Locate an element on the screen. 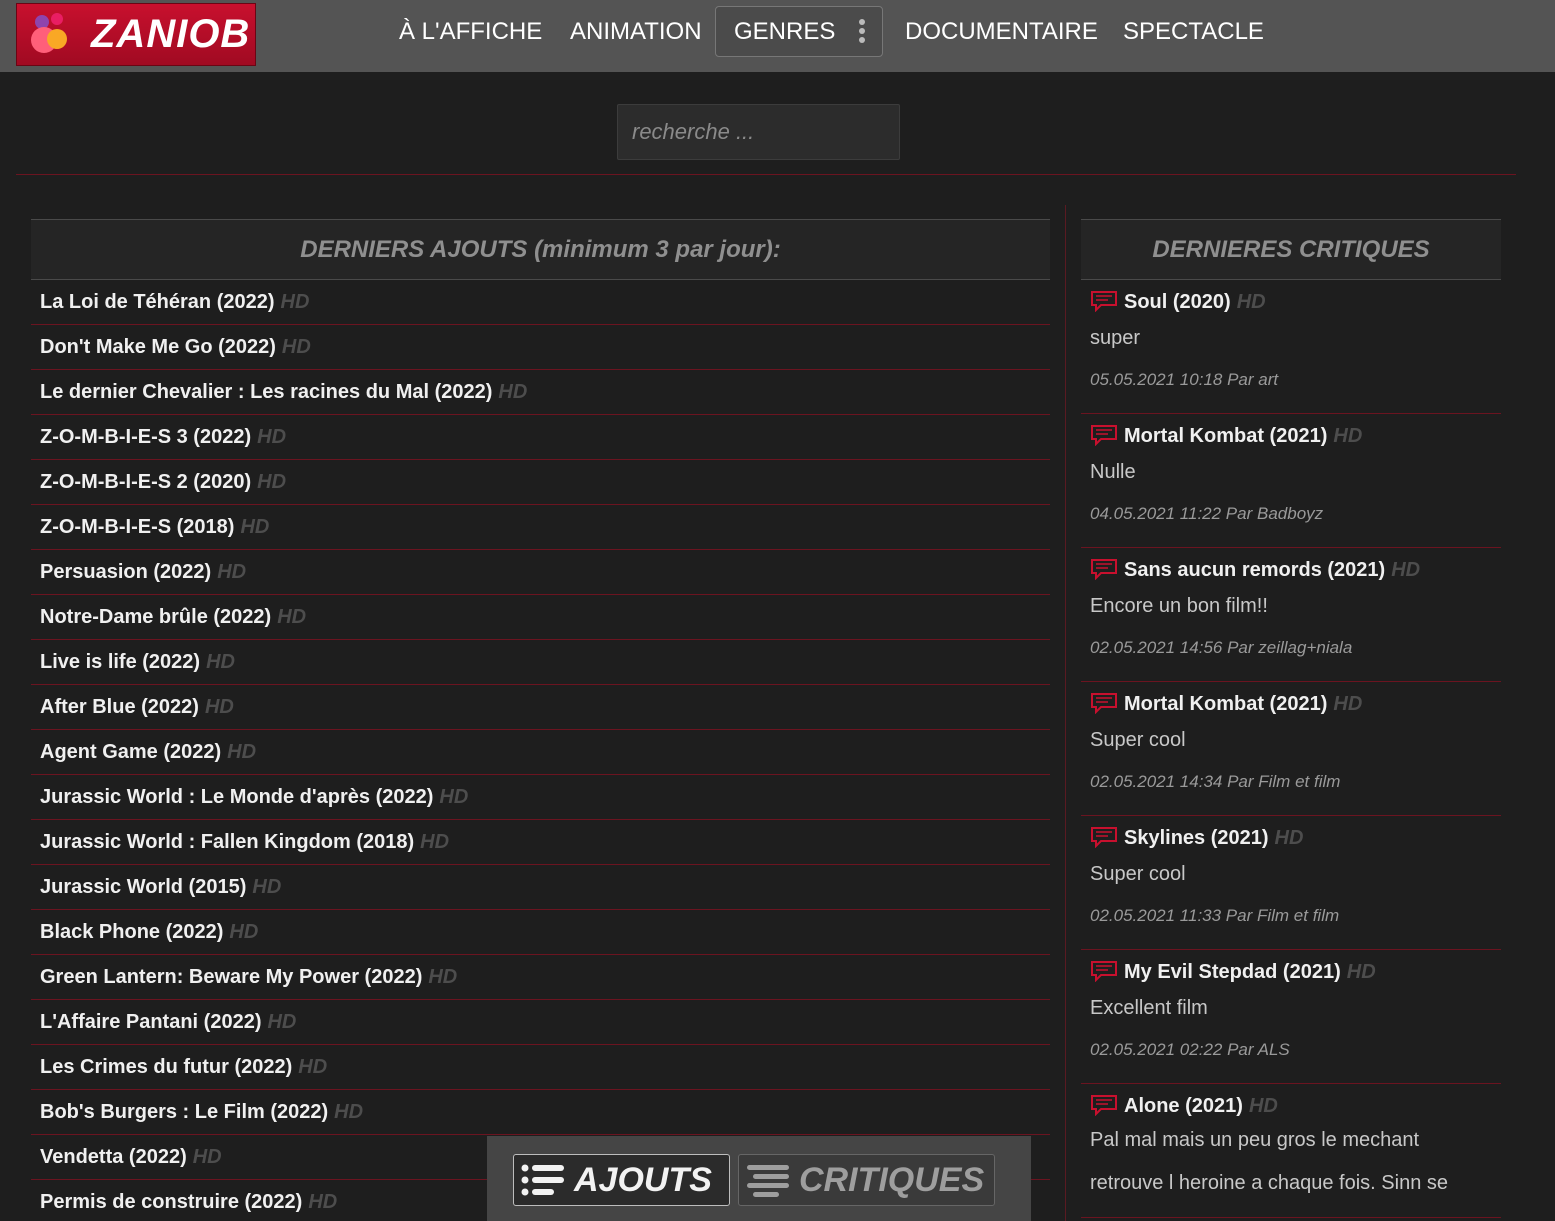 This screenshot has width=1555, height=1221. addition-link: Jurassic World : Le Monde d'après (2022) is located at coordinates (236, 797).